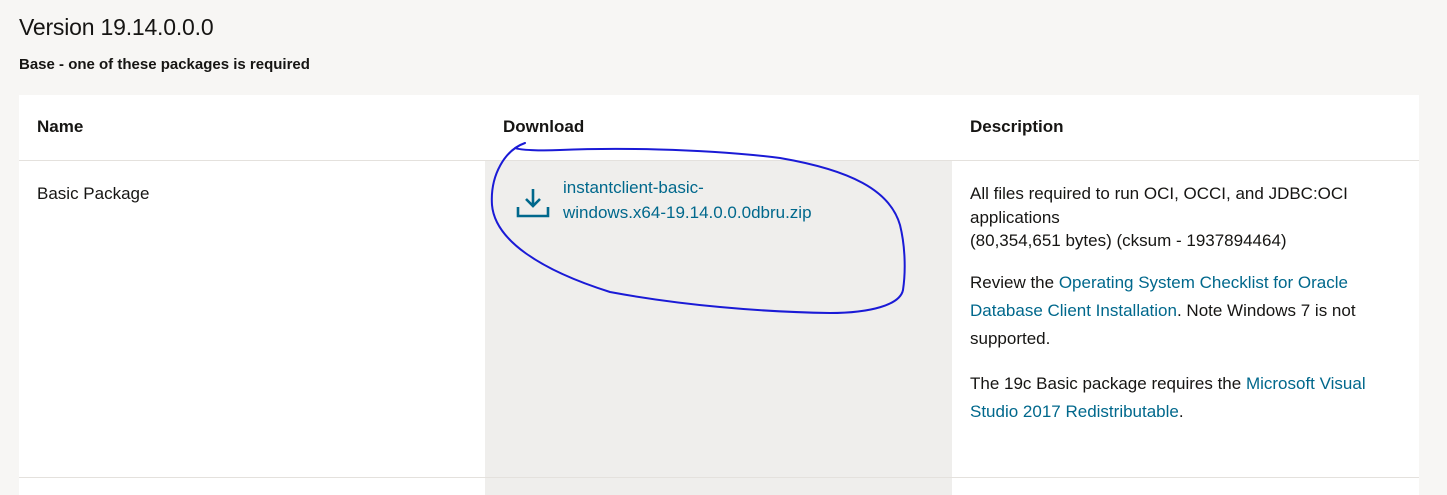  Describe the element at coordinates (633, 187) in the screenshot. I see `download-filename-line1: instantclient-basic-` at that location.